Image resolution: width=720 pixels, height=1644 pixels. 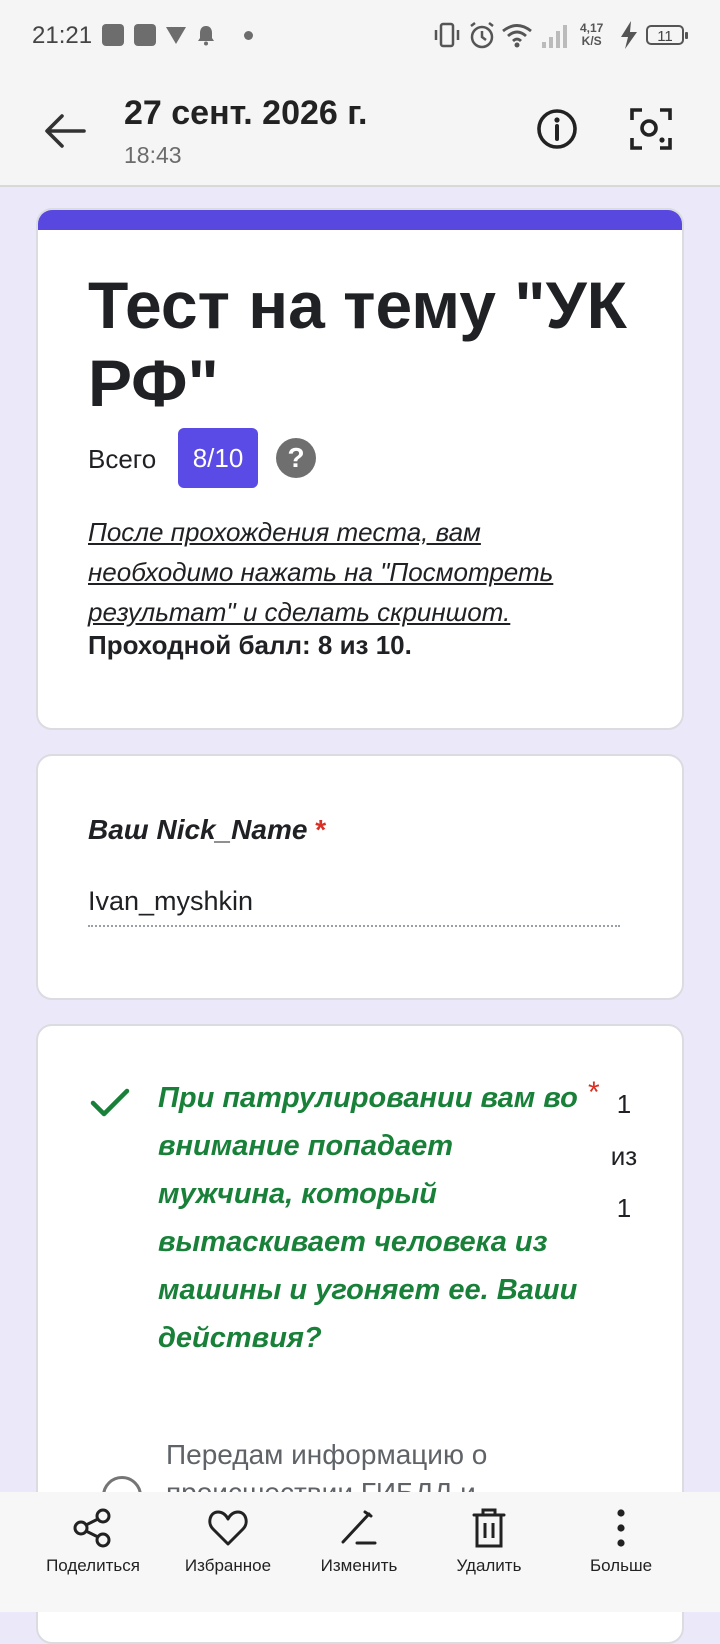 I want to click on vibrate-icon, so click(x=447, y=35).